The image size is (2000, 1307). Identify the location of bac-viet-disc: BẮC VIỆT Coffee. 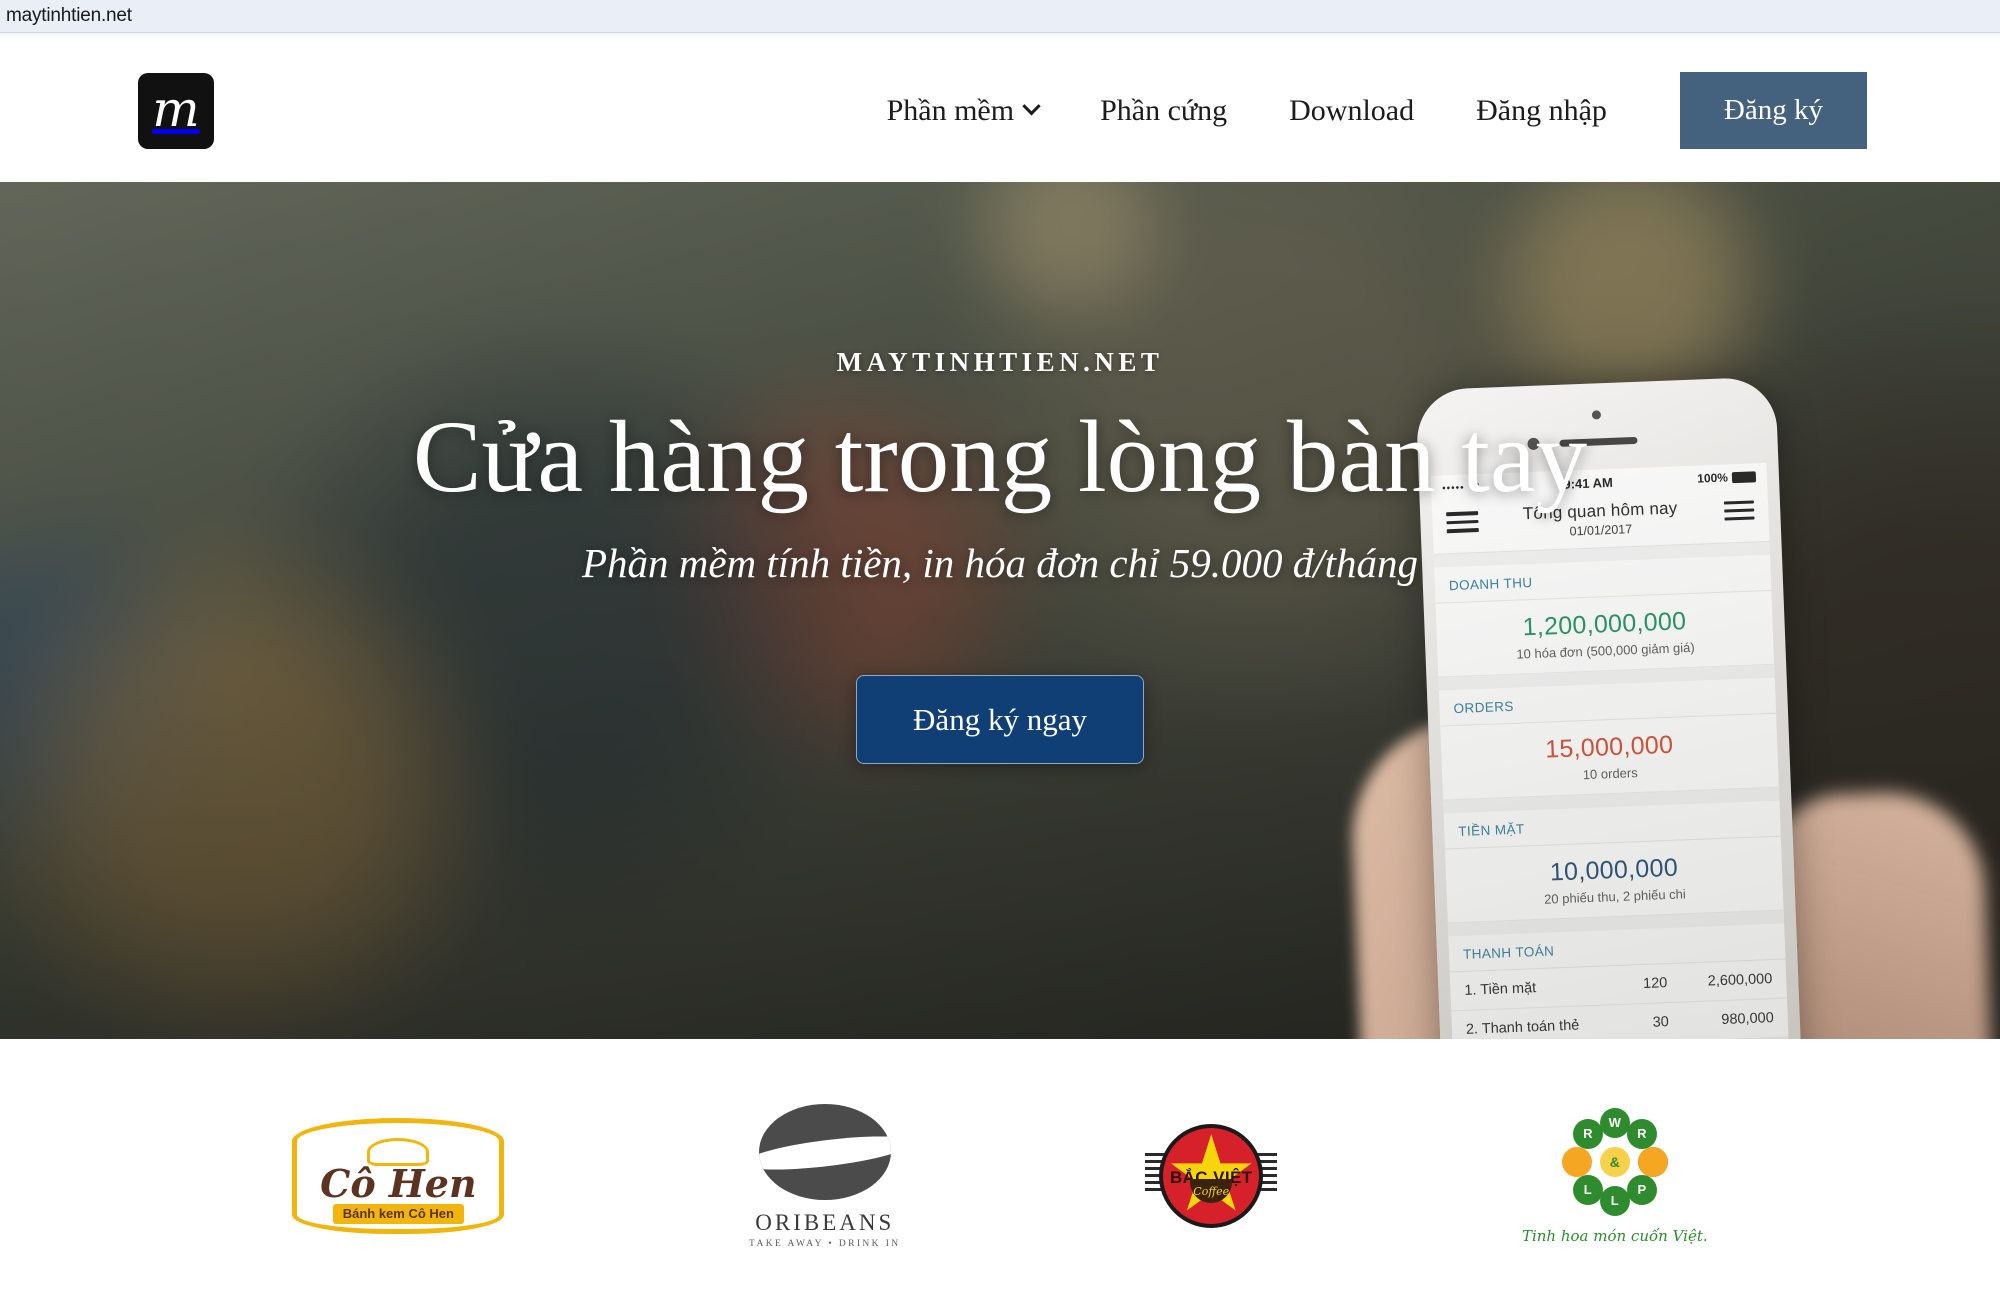
(1211, 1176).